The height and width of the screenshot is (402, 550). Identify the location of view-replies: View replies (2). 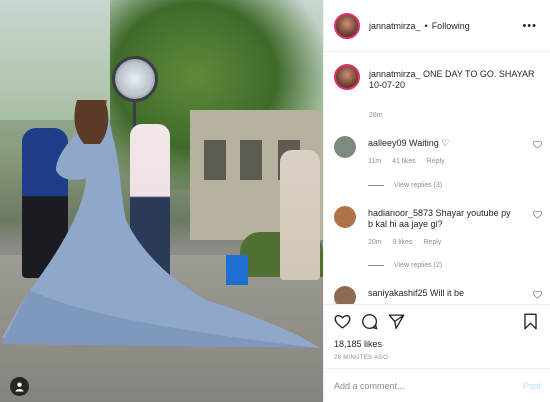
(405, 265).